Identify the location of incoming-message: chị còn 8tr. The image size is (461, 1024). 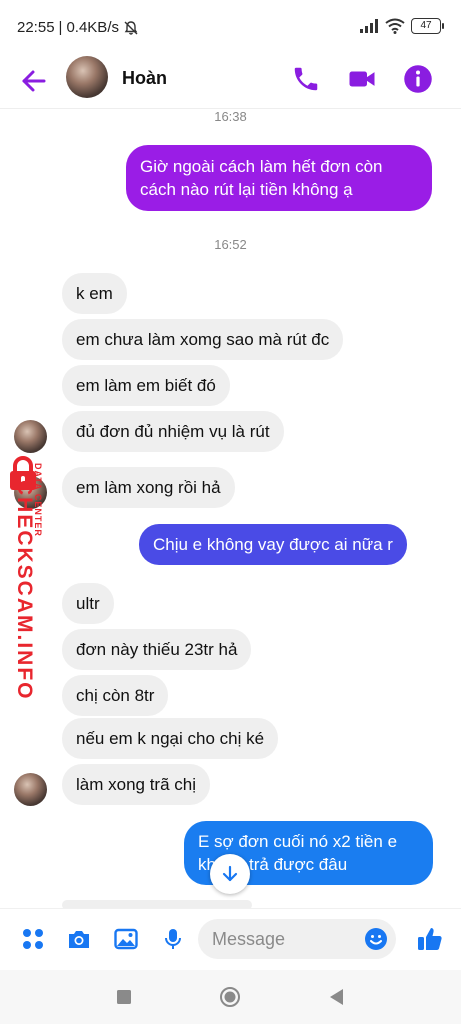
(115, 695).